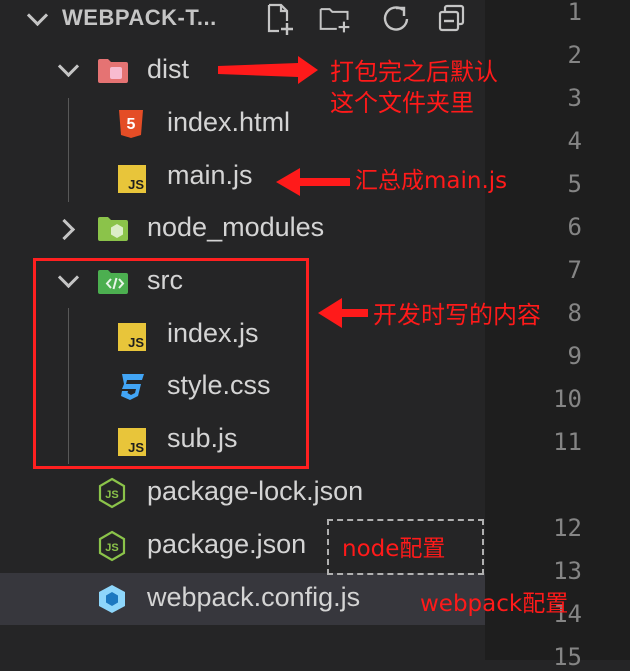 The image size is (630, 671). Describe the element at coordinates (168, 69) in the screenshot. I see `tree-item-label: dist` at that location.